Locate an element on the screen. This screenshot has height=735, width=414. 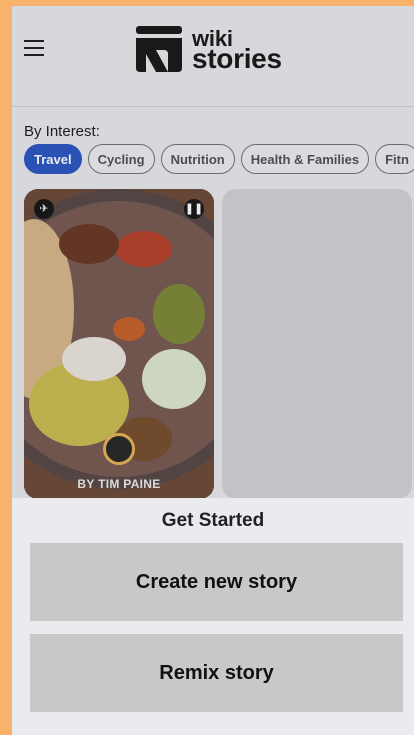
by-interest-label: By Interest: is located at coordinates (62, 131).